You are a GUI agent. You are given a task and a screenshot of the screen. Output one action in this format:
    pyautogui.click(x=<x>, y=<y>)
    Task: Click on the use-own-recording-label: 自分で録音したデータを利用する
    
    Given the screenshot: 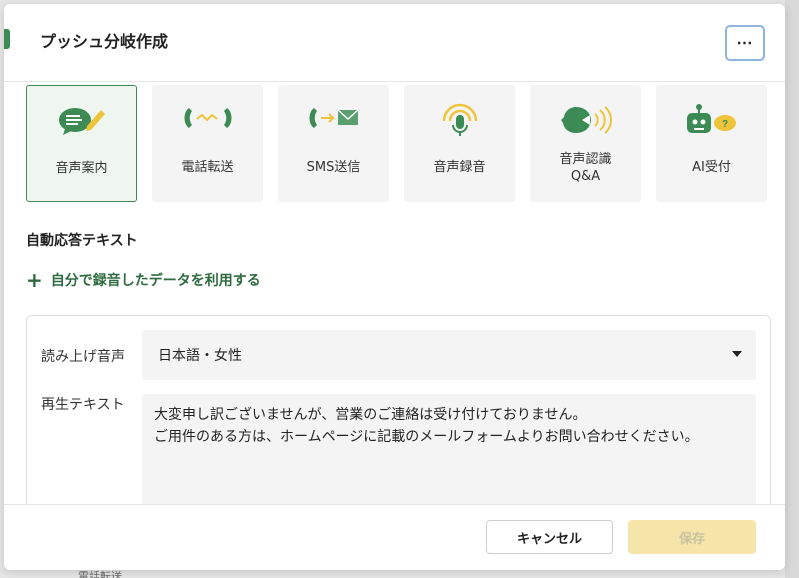 What is the action you would take?
    pyautogui.click(x=155, y=281)
    